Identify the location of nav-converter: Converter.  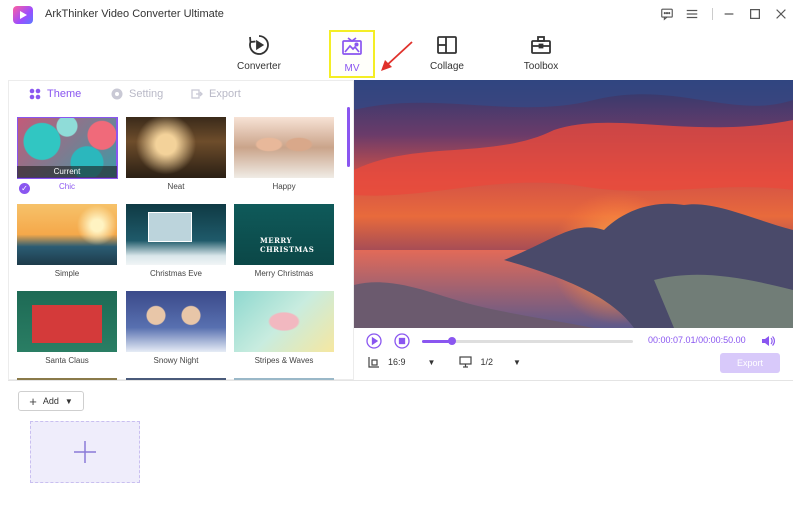
(259, 54).